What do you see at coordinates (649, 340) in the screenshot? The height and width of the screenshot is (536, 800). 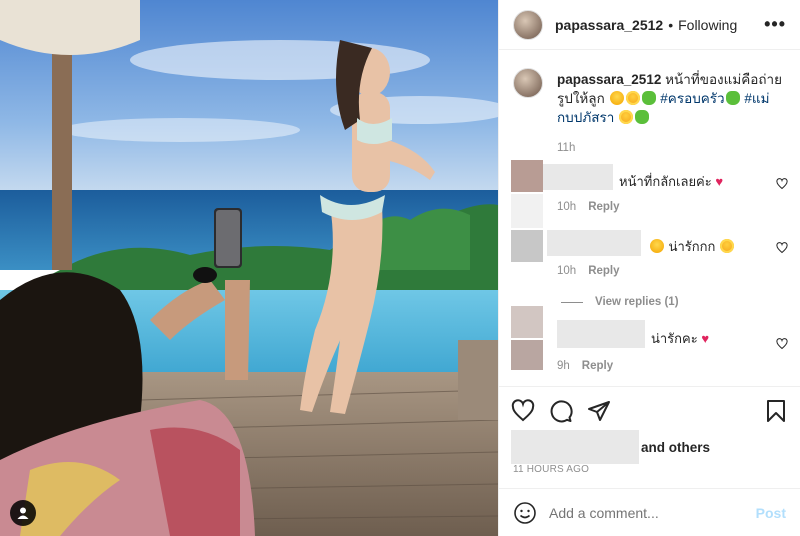 I see `comment-item: น่ารักคะ ♥ 9h Reply` at bounding box center [649, 340].